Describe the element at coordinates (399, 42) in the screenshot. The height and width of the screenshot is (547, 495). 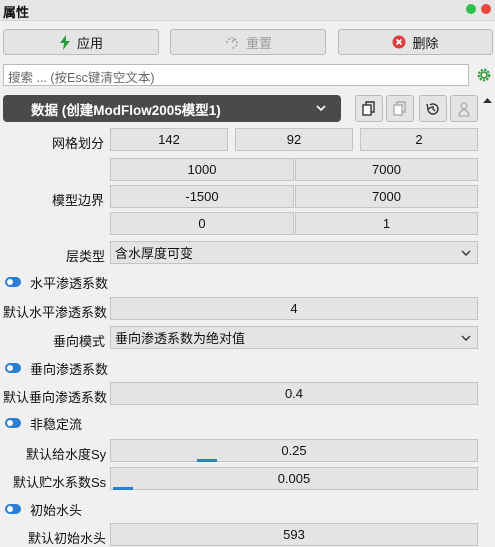
I see `delete-icon` at that location.